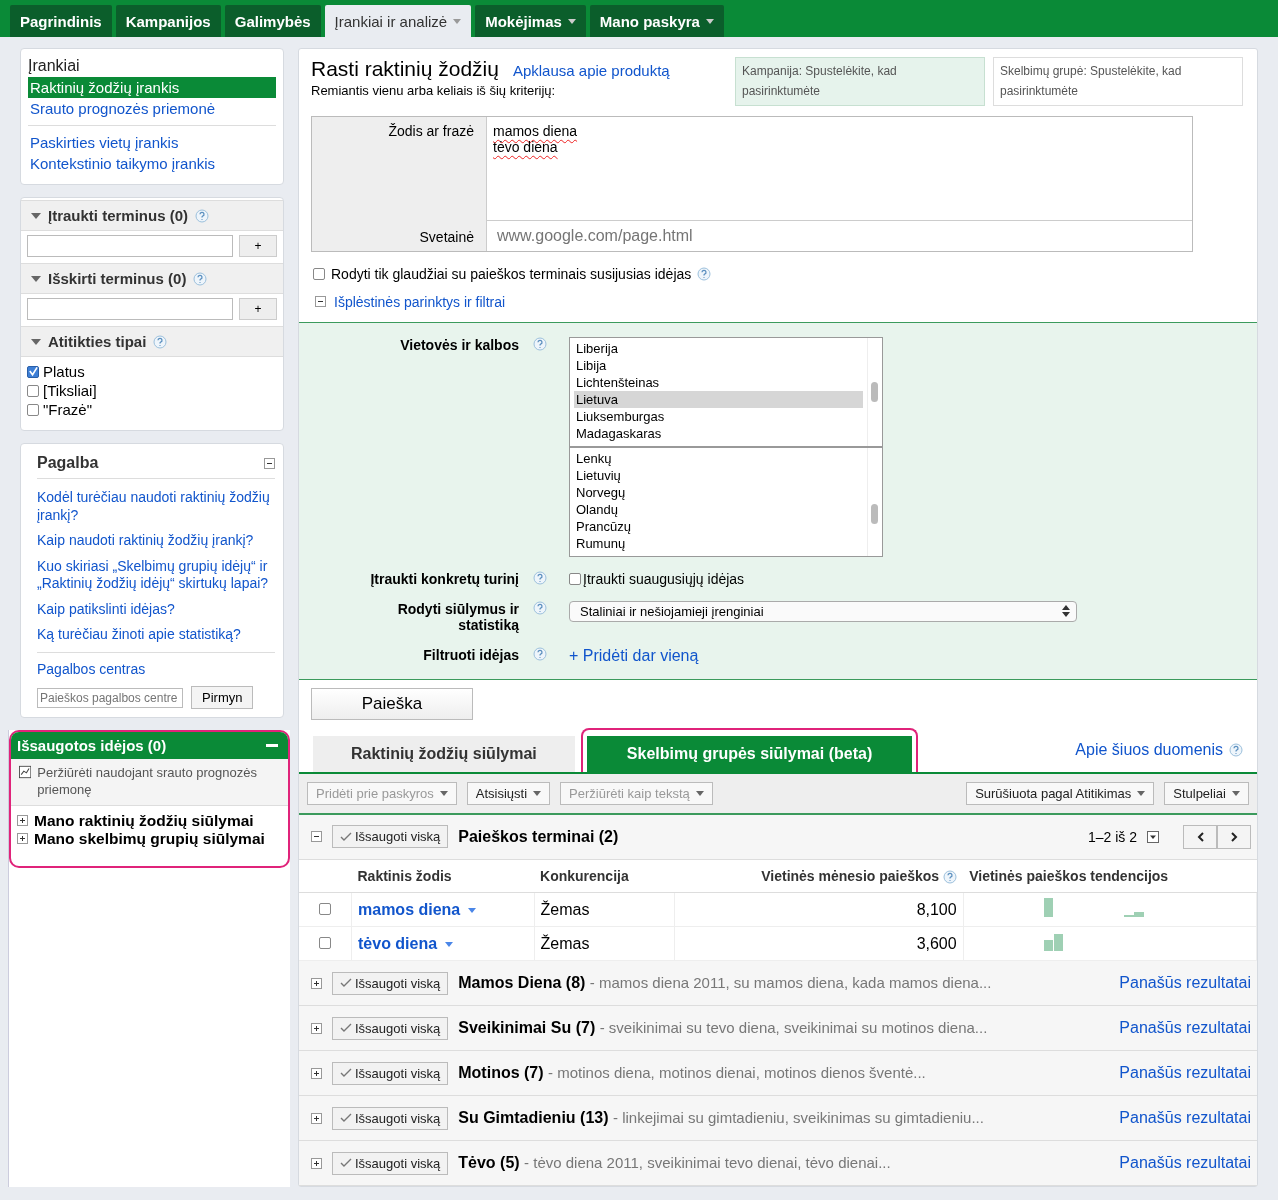  I want to click on search-button: Paieška, so click(392, 703).